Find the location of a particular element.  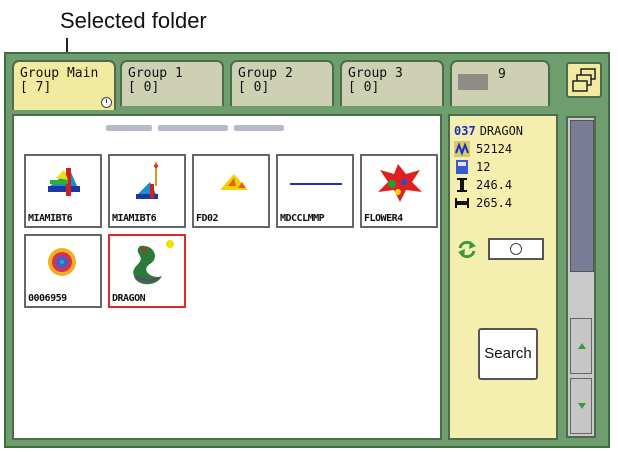

search-button: Search is located at coordinates (508, 354).